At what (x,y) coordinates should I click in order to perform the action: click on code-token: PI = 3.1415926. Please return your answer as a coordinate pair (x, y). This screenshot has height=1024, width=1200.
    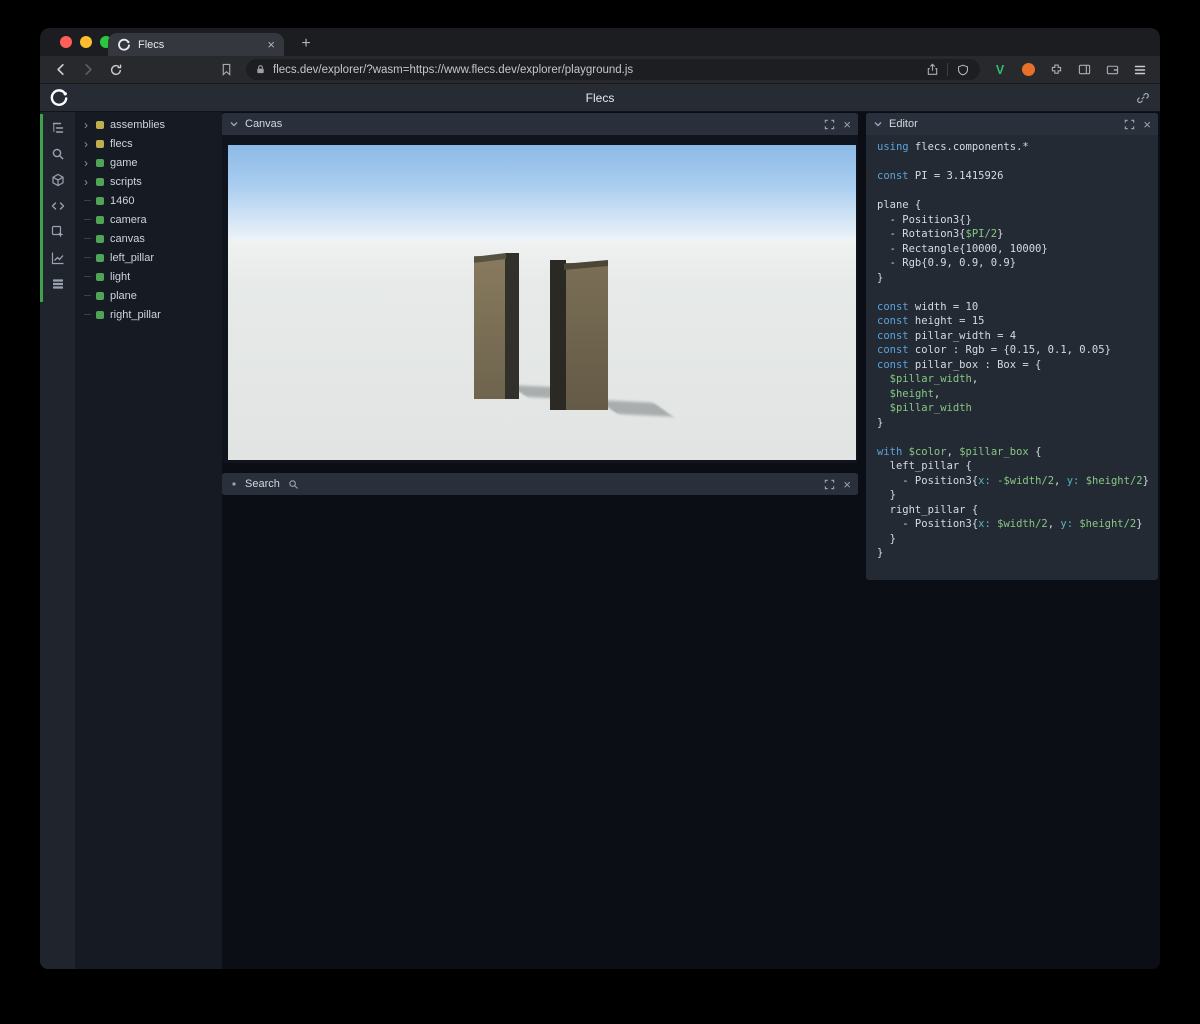
    Looking at the image, I should click on (956, 176).